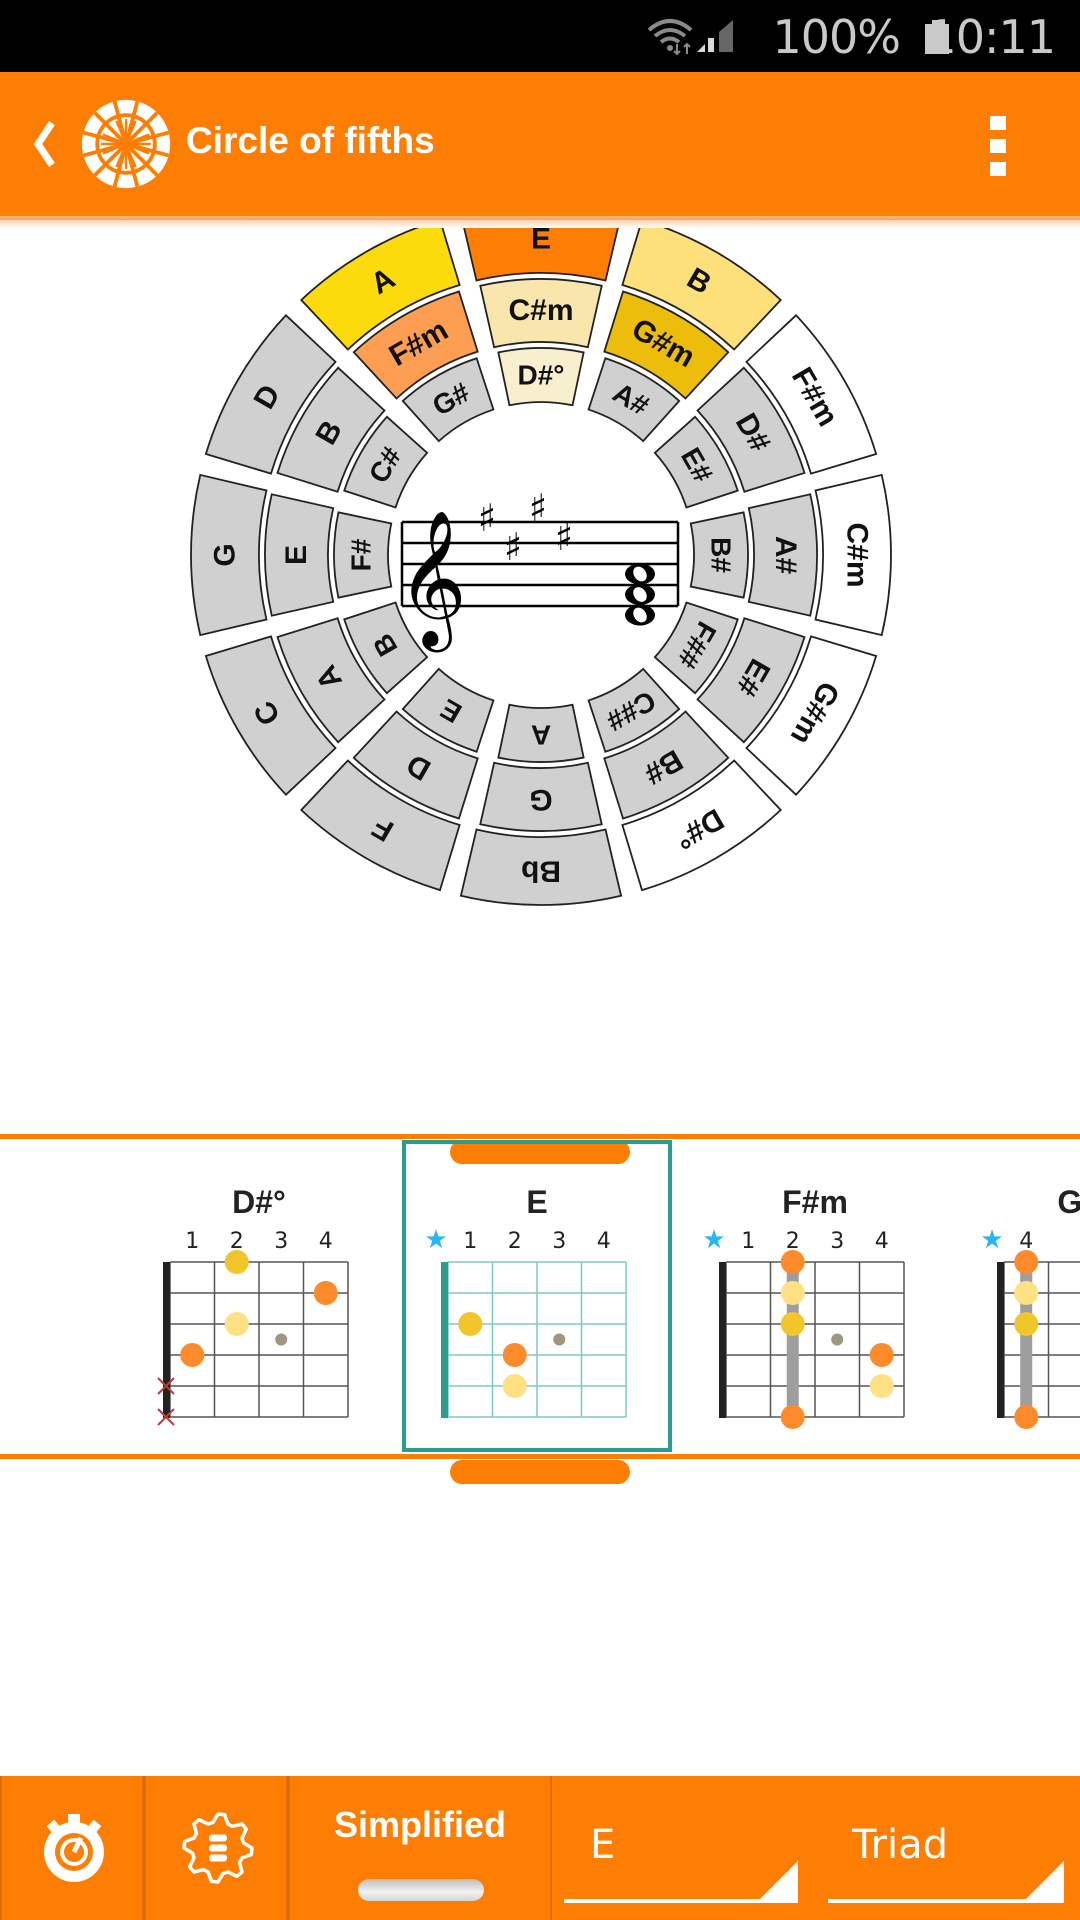 The height and width of the screenshot is (1920, 1080). I want to click on segment-label: B#, so click(721, 555).